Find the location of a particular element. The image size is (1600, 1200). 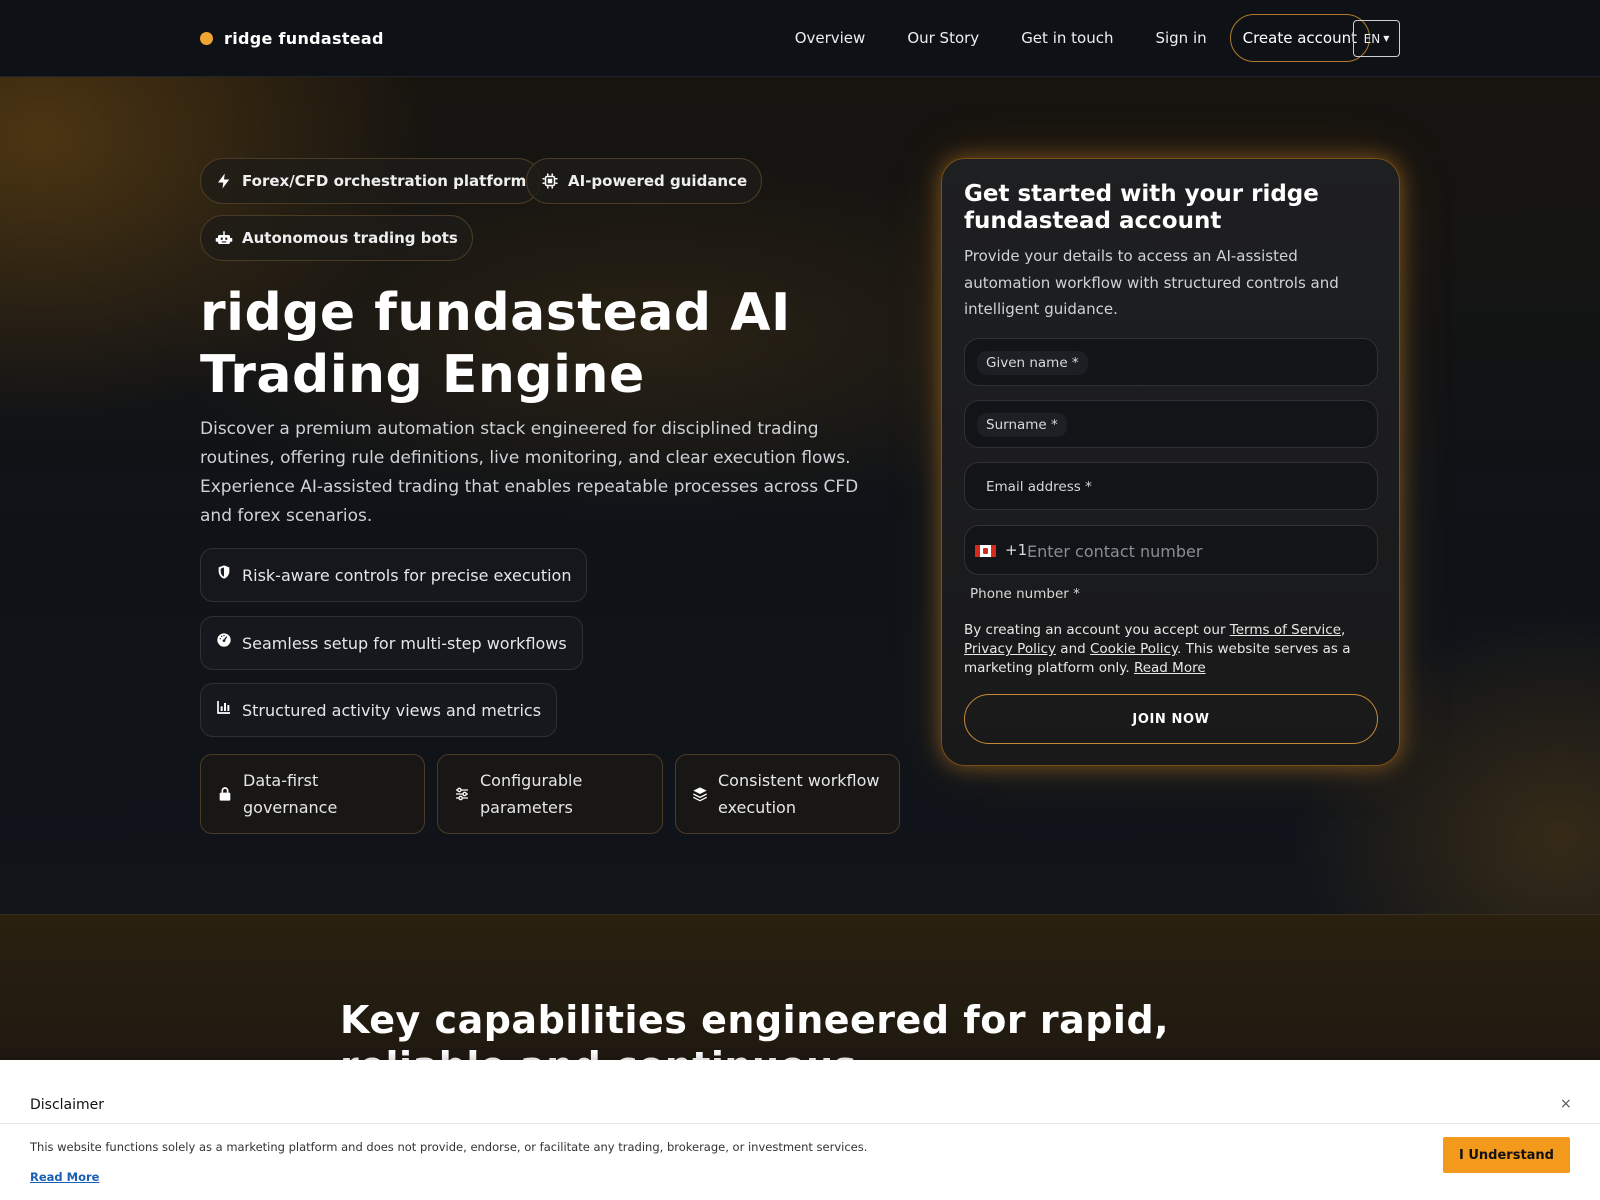

country-code: +1 is located at coordinates (1016, 550).